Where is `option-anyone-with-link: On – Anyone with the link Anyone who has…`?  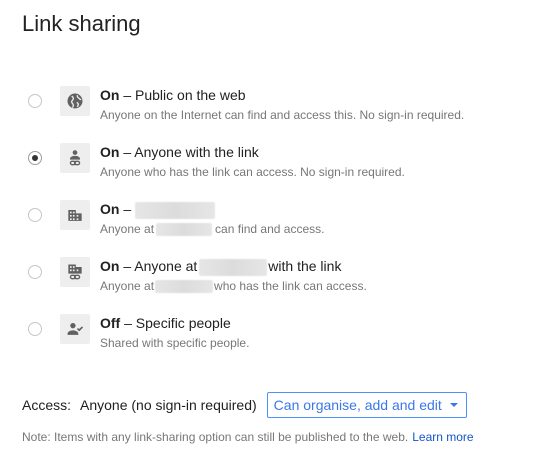
option-anyone-with-link: On – Anyone with the link Anyone who has… is located at coordinates (271, 166).